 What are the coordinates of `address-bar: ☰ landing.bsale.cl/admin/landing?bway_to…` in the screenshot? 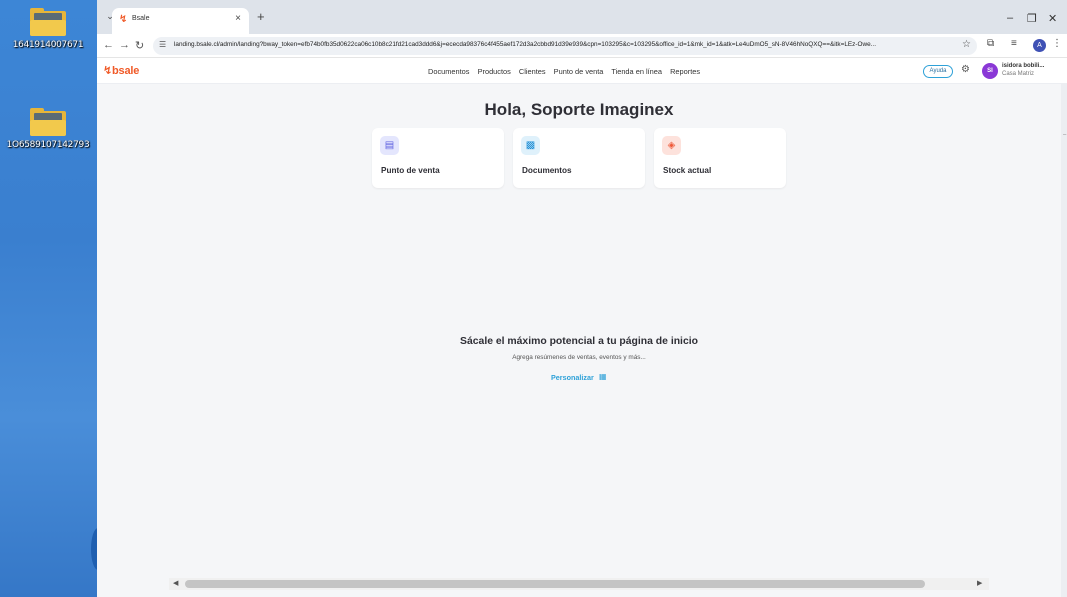 It's located at (565, 46).